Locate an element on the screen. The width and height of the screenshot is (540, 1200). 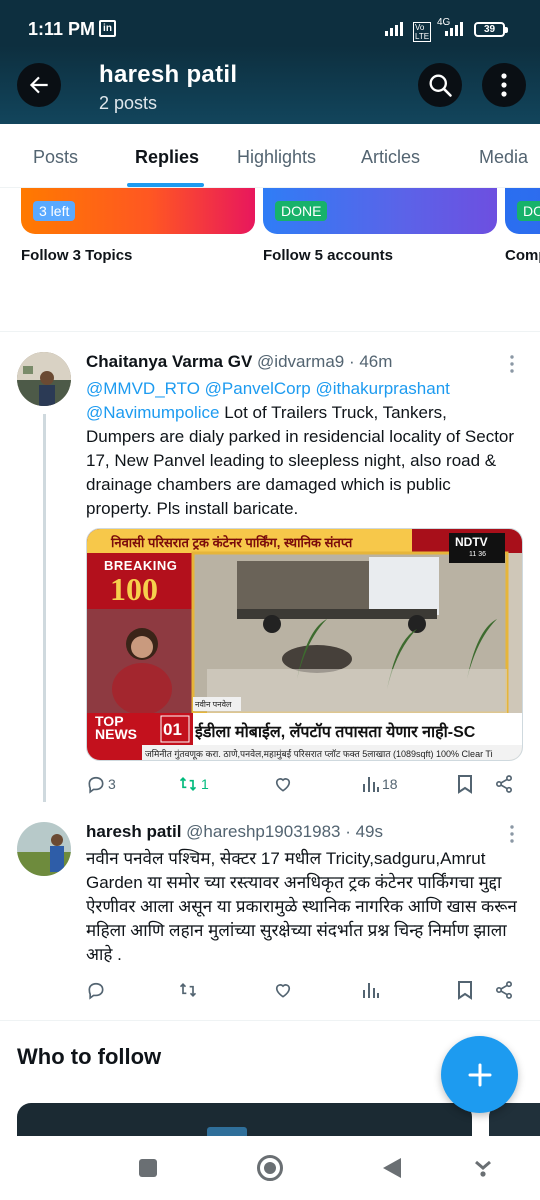
repost-count: 1 is located at coordinates (205, 784).